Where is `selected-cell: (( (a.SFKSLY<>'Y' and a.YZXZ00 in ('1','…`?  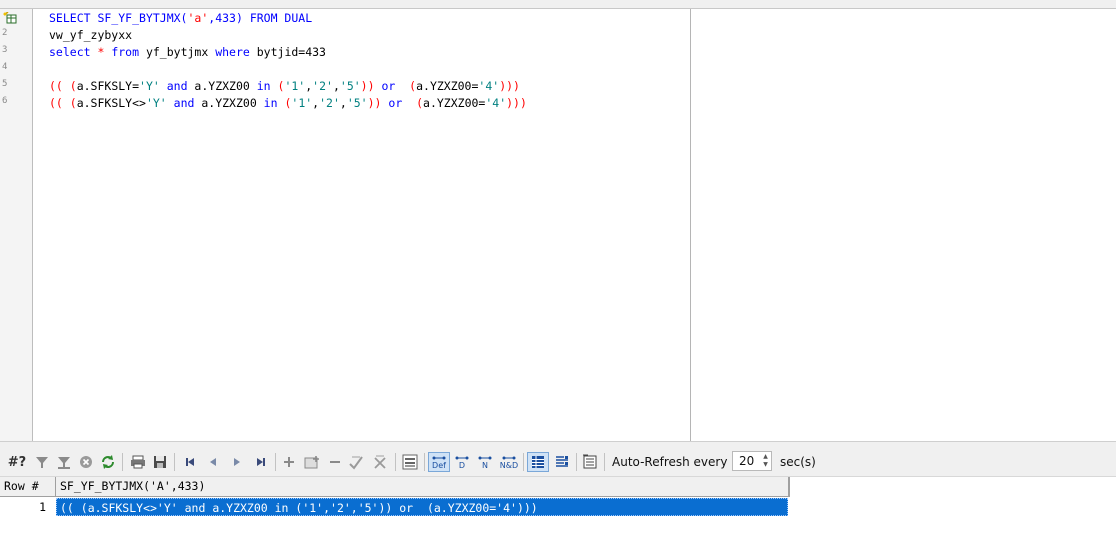
selected-cell: (( (a.SFKSLY<>'Y' and a.YZXZ00 in ('1','… is located at coordinates (422, 507).